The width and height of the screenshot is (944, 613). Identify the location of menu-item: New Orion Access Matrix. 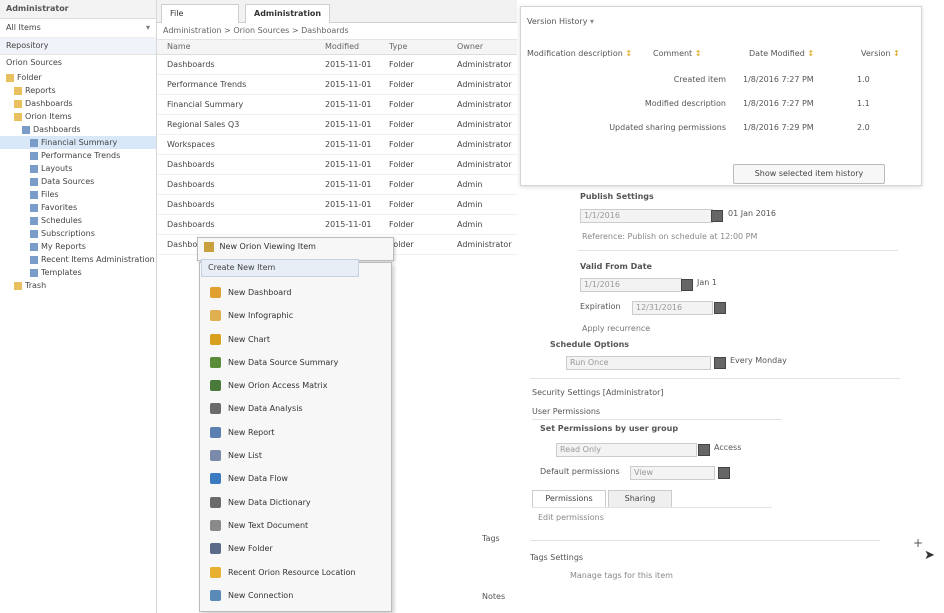
(295, 385).